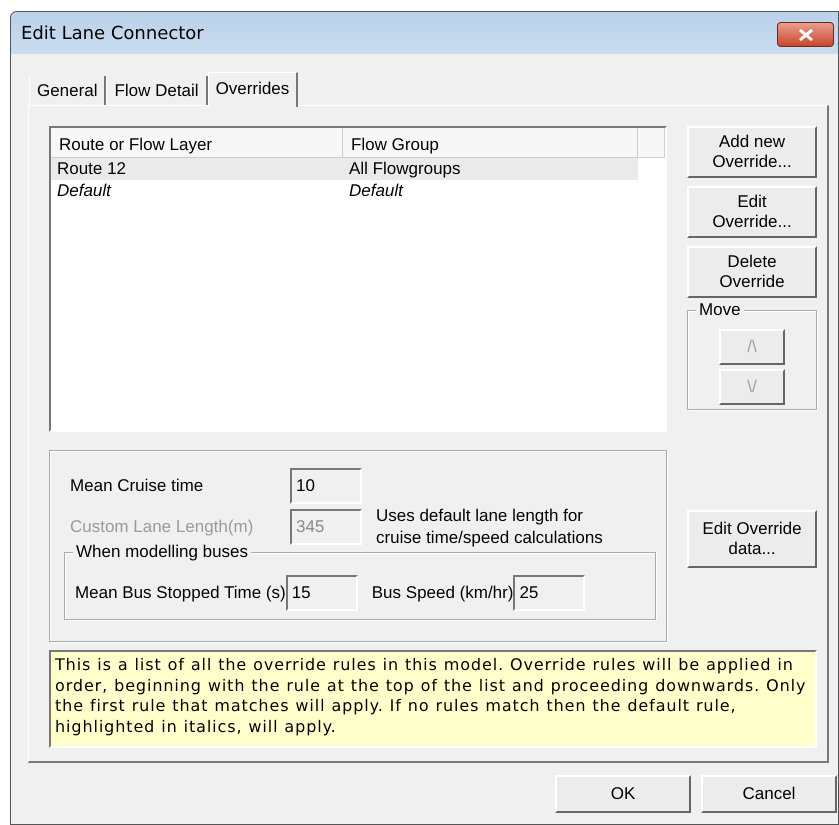 This screenshot has height=825, width=839. I want to click on close-icon, so click(806, 34).